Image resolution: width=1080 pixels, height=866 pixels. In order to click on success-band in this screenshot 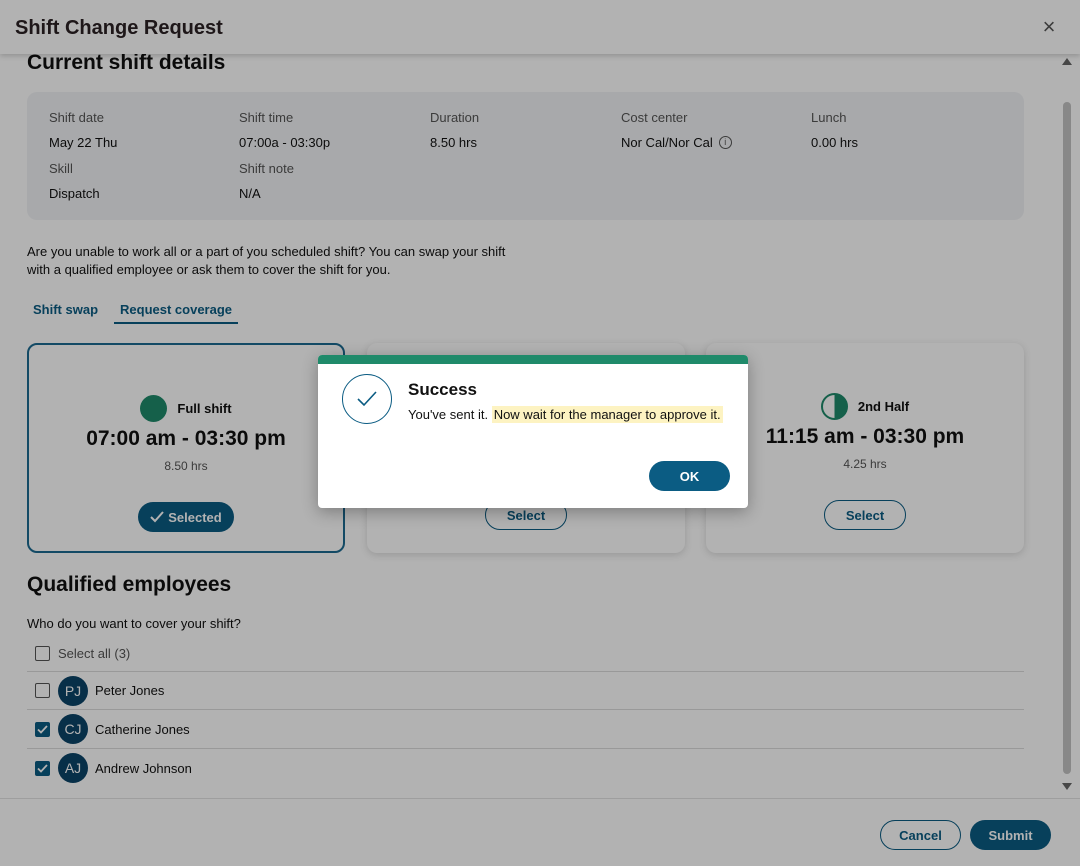, I will do `click(533, 359)`.